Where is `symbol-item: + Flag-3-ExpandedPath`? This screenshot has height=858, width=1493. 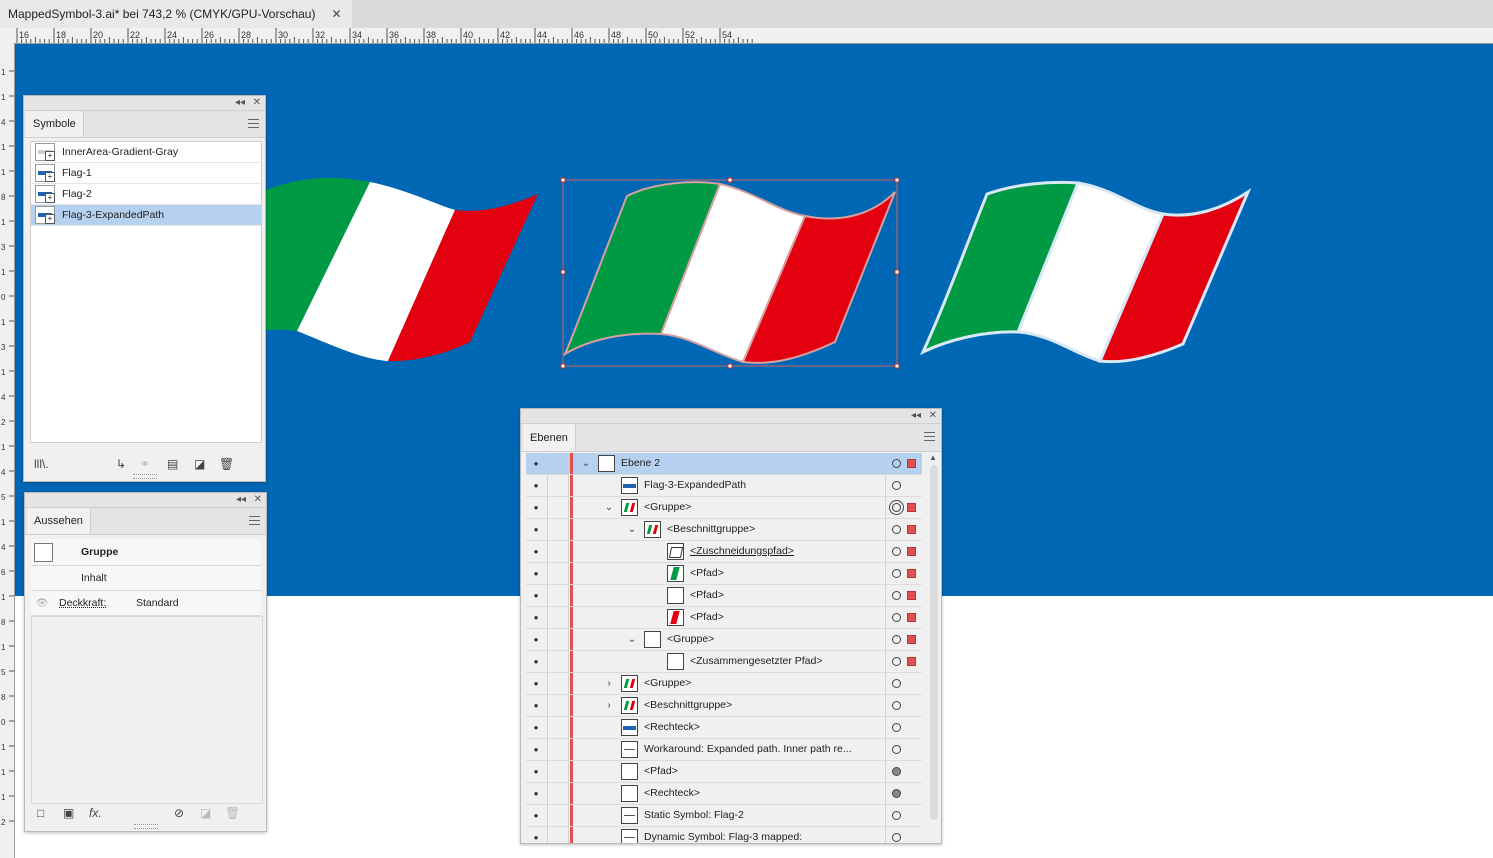
symbol-item: + Flag-3-ExpandedPath is located at coordinates (146, 215).